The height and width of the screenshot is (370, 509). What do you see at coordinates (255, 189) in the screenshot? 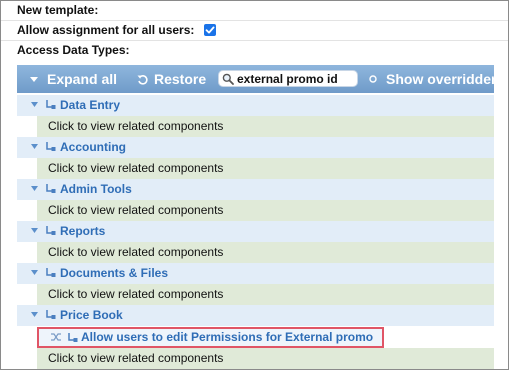
I see `section-admin-tools: Admin Tools` at bounding box center [255, 189].